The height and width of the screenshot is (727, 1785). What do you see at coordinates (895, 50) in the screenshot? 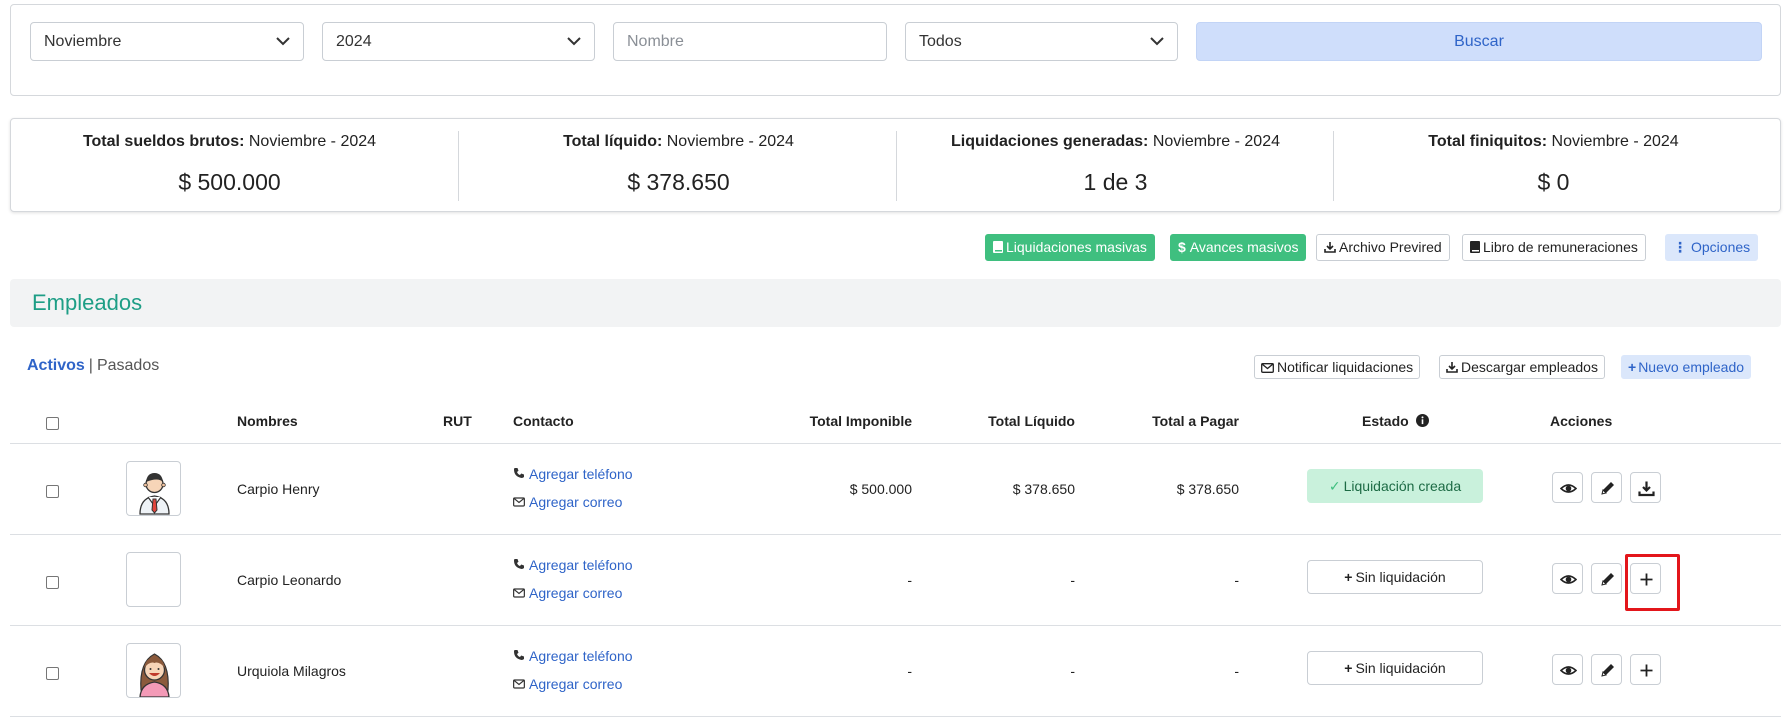
I see `filter-card: Noviembre 2024 Nombre Todos Buscar` at bounding box center [895, 50].